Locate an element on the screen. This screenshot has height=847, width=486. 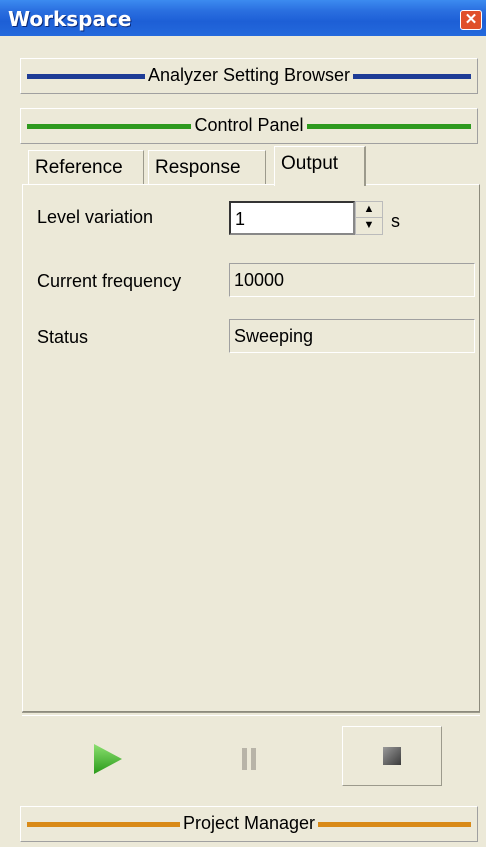
tab-response: Response is located at coordinates (207, 167).